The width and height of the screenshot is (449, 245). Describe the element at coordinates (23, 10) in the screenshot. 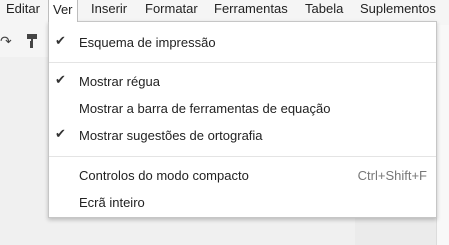

I see `menu-editar: Editar` at that location.